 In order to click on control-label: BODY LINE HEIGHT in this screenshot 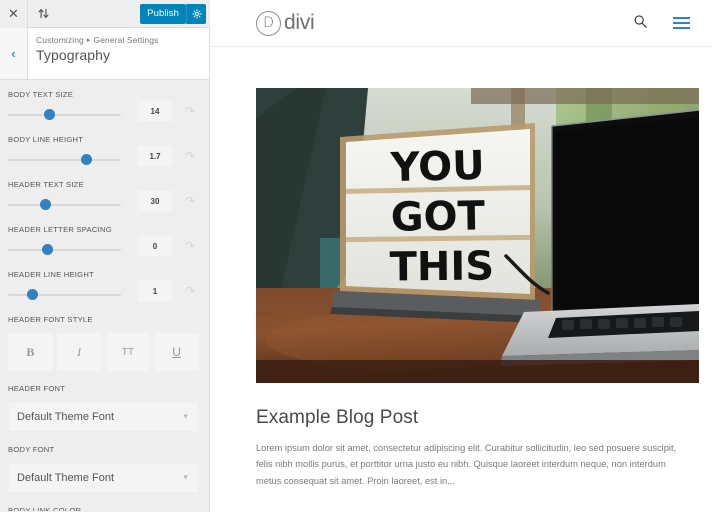, I will do `click(46, 139)`.